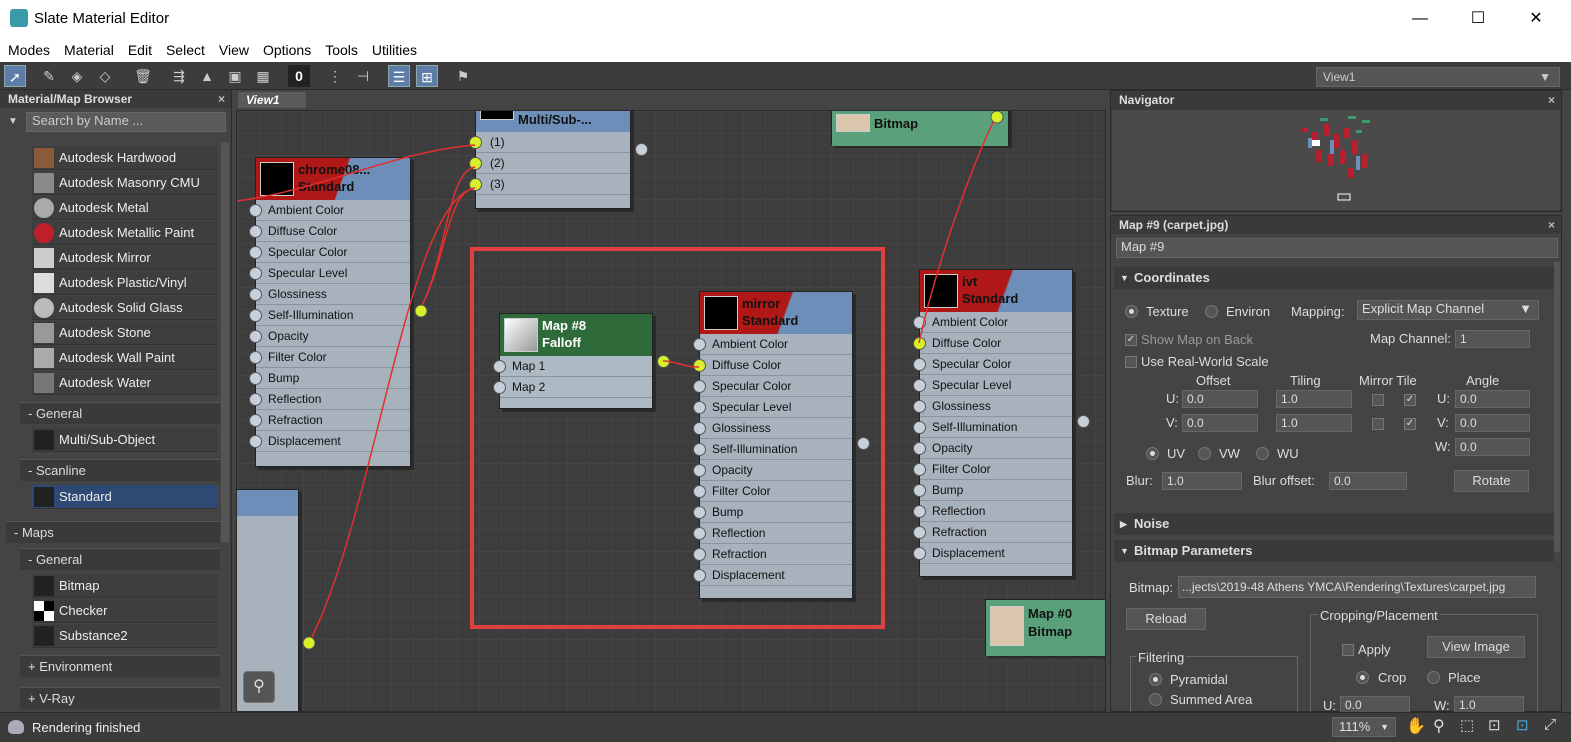  I want to click on list-item: Autodesk Solid Glass, so click(125, 308).